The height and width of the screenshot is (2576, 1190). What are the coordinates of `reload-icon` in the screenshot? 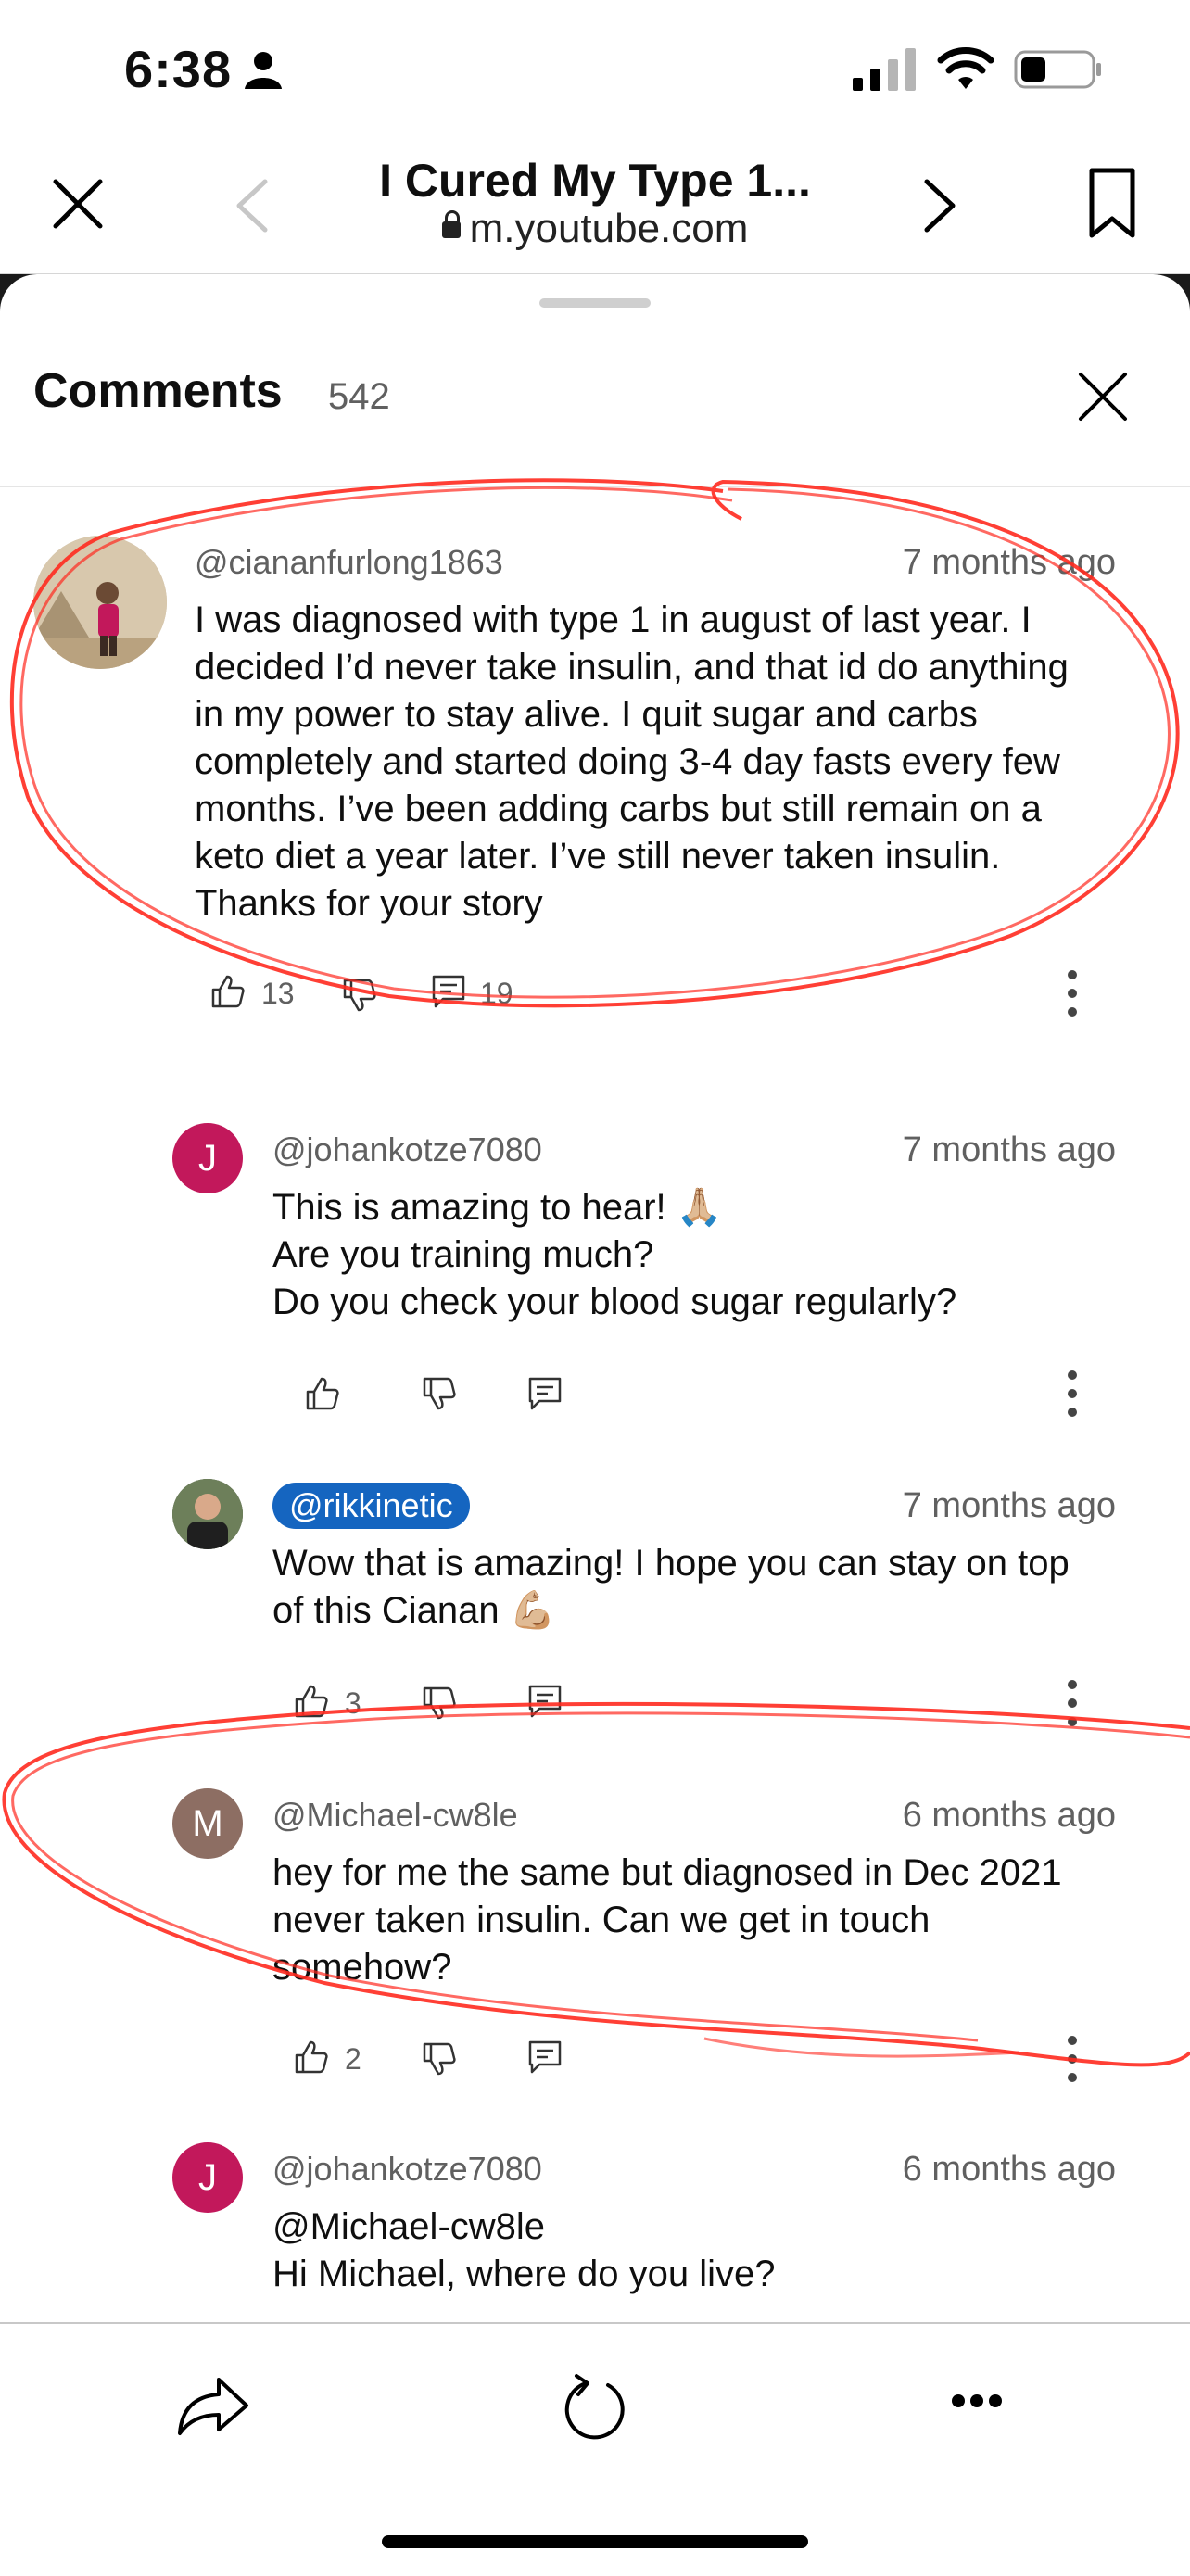 It's located at (595, 2407).